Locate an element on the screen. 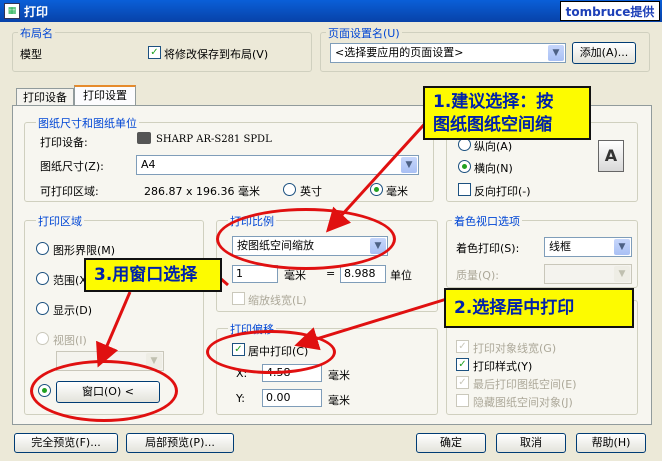 This screenshot has width=662, height=461. callout-3: 3.用窗口选择 is located at coordinates (153, 275).